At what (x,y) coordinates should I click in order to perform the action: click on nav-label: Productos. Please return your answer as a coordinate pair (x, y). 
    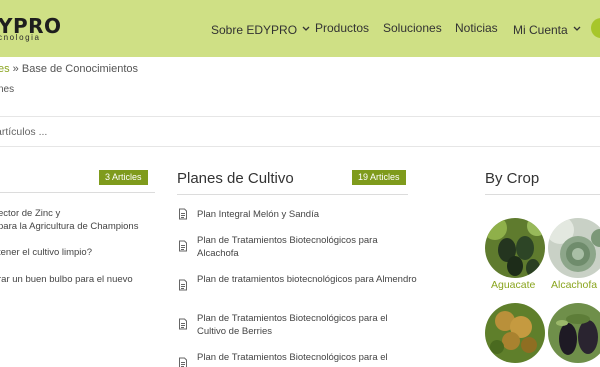
    Looking at the image, I should click on (342, 28).